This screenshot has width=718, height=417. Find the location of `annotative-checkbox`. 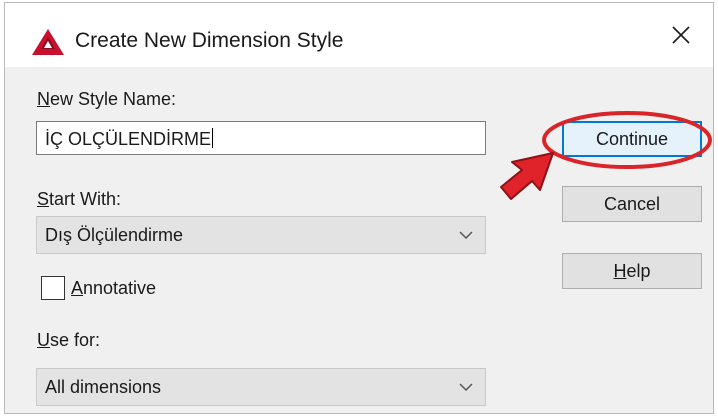

annotative-checkbox is located at coordinates (53, 288).